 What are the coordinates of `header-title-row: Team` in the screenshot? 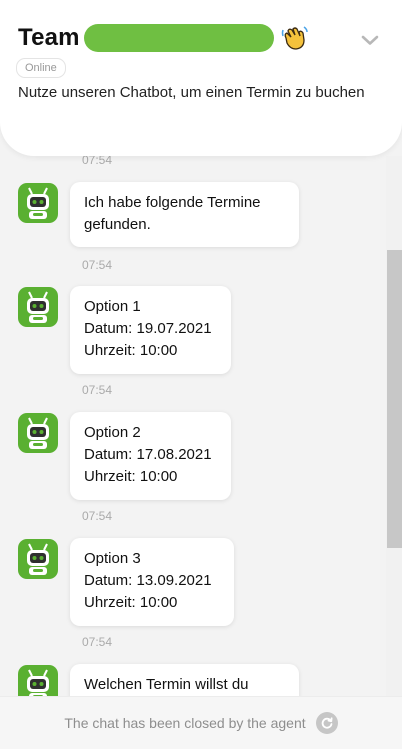 It's located at (163, 38).